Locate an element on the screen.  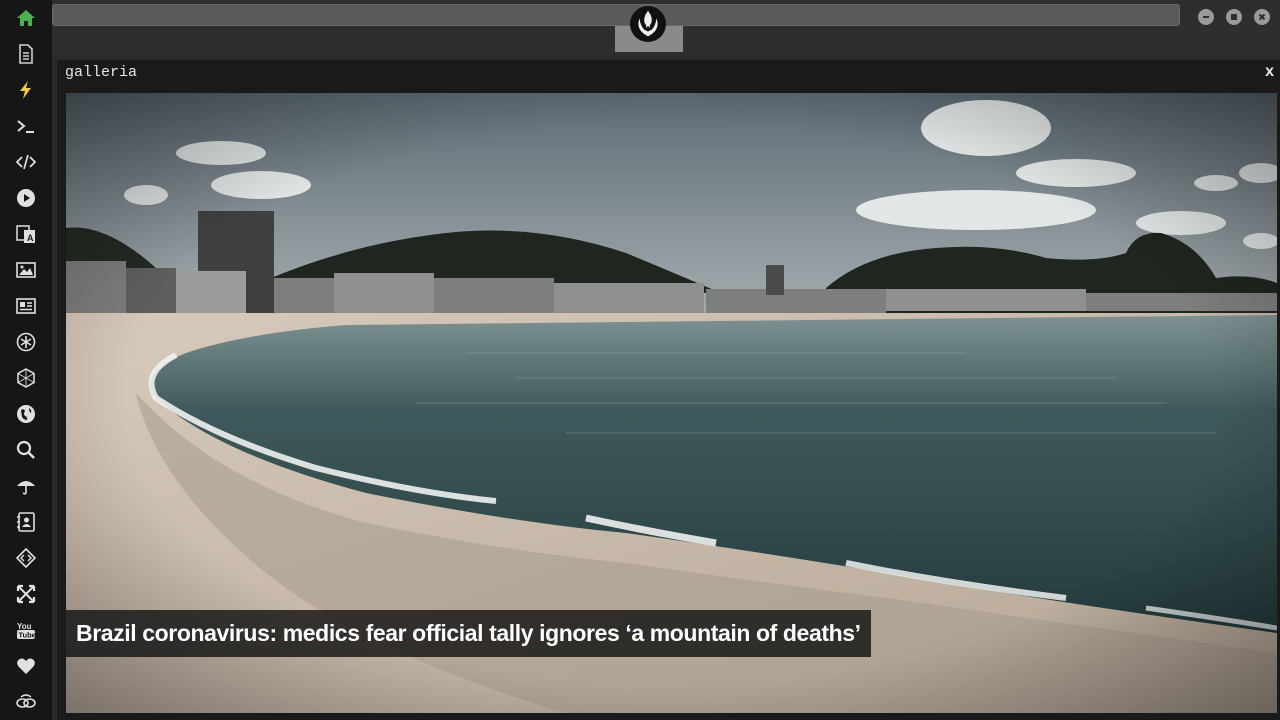
image-icon is located at coordinates (26, 270).